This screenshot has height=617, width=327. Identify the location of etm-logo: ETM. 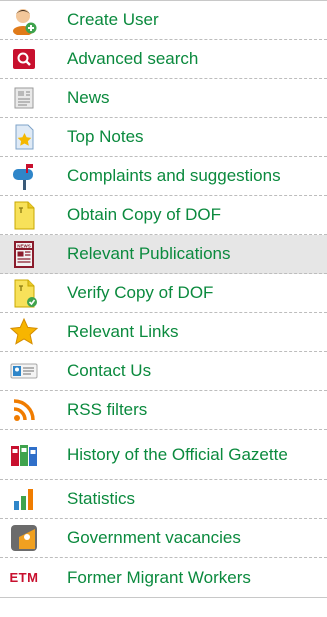
(24, 578).